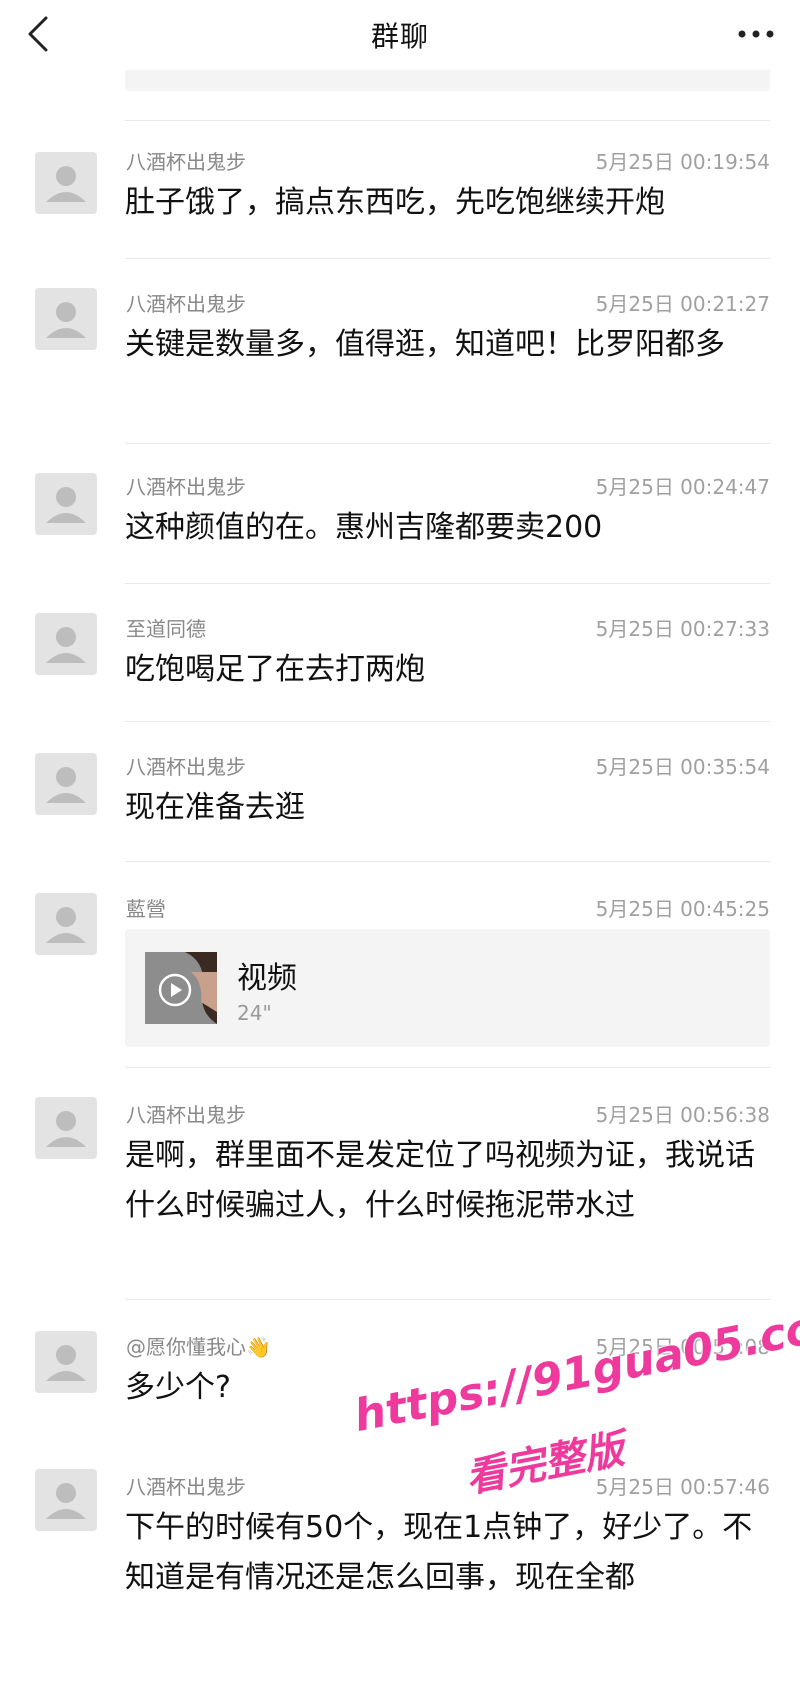  I want to click on message-item: 八酒杯出鬼步 5月25日 00:24:47 这种颜值的在。惠州吉隆都要卖200, so click(400, 513).